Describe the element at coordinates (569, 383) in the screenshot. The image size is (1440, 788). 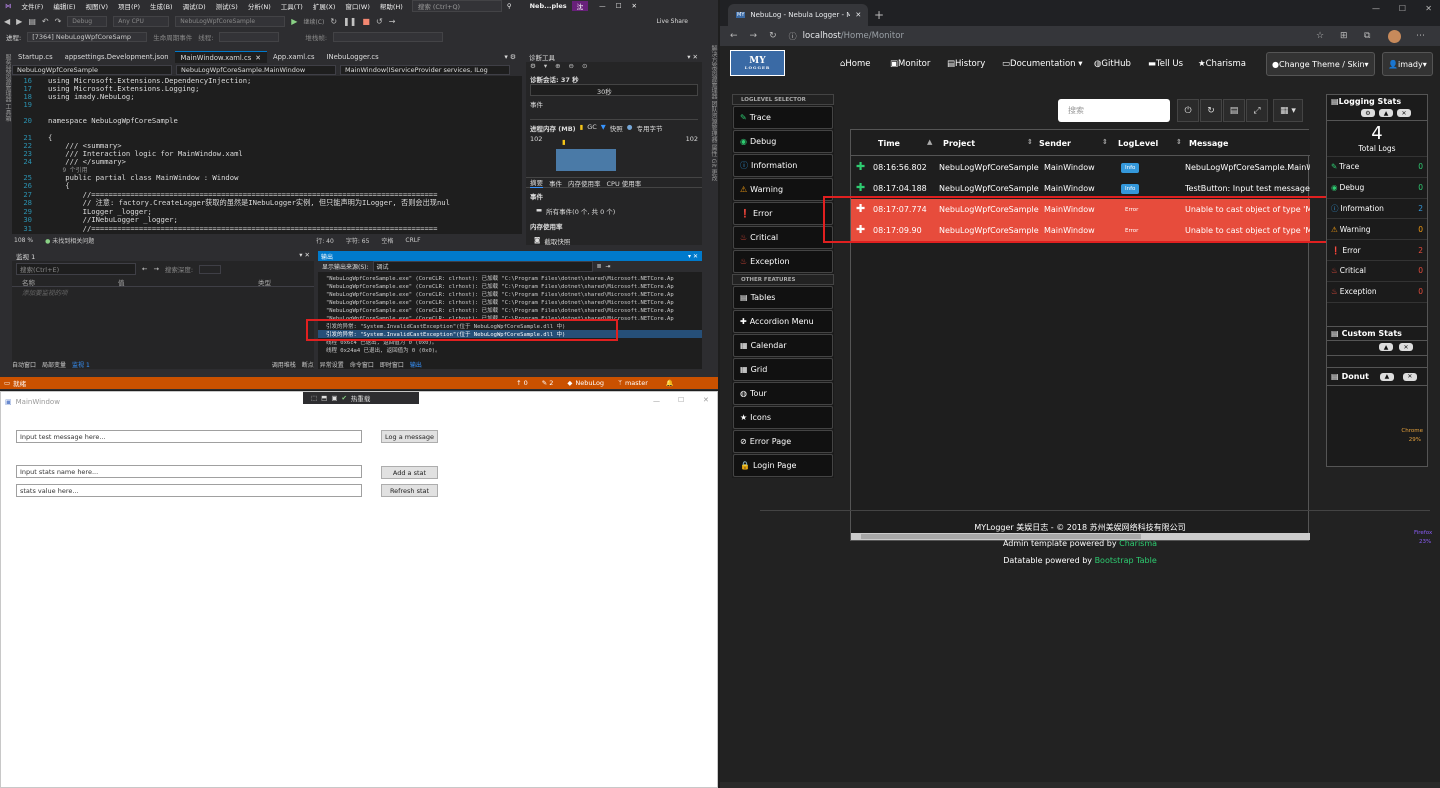
I see `repo-icon: ◆` at that location.